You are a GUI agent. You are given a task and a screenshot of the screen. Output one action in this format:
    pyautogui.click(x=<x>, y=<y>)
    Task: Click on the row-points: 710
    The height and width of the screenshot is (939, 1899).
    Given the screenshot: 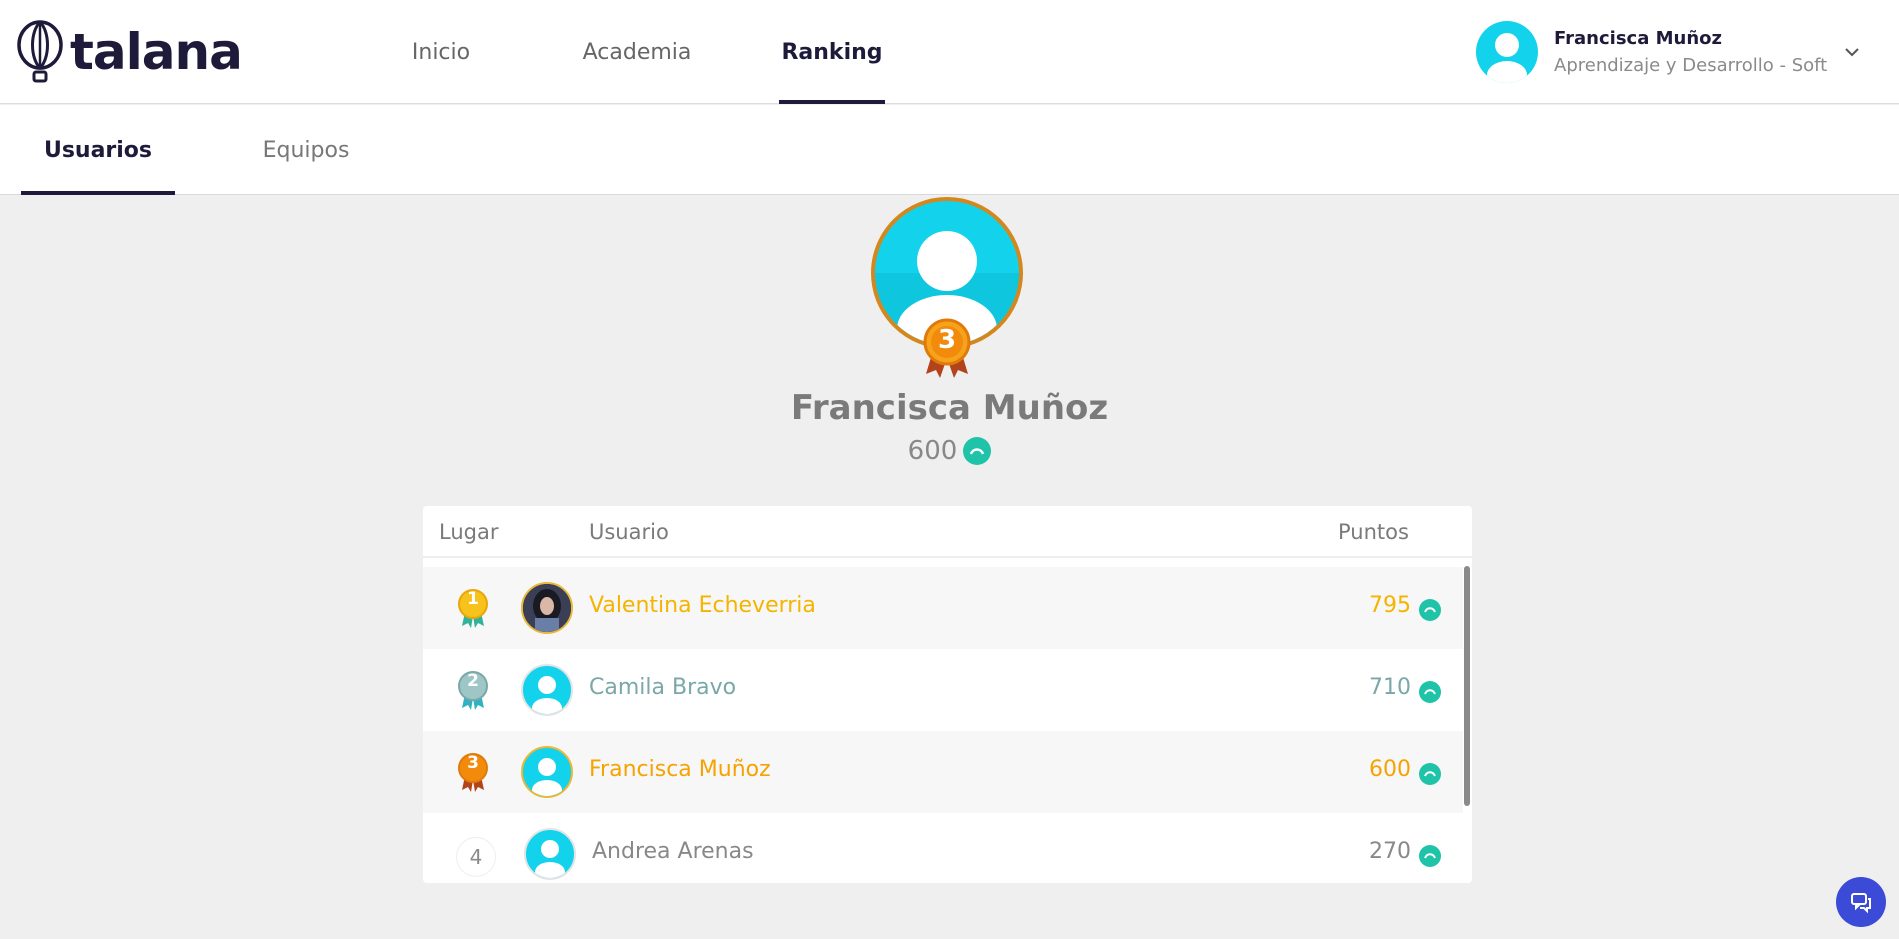 What is the action you would take?
    pyautogui.click(x=1390, y=687)
    